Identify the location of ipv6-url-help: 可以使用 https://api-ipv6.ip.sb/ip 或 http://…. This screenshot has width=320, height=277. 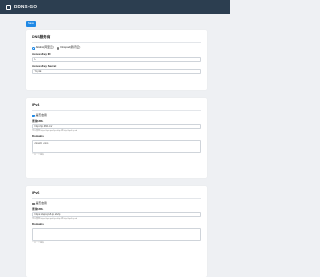
(55, 218).